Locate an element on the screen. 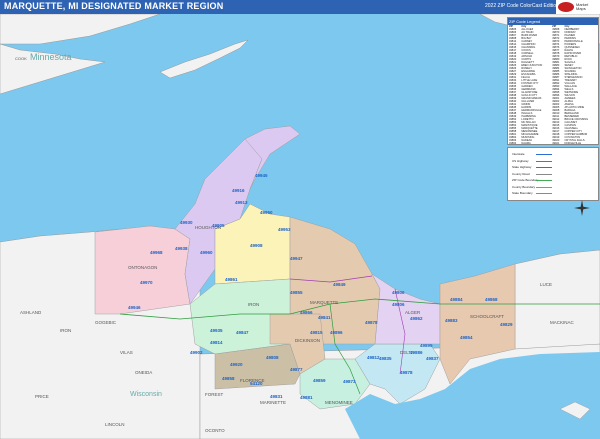 The image size is (600, 439). zip-label: 49847 is located at coordinates (242, 332).